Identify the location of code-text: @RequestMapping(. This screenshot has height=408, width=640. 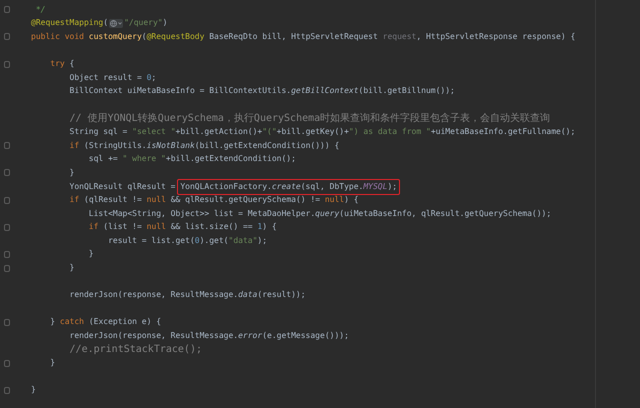
(69, 23).